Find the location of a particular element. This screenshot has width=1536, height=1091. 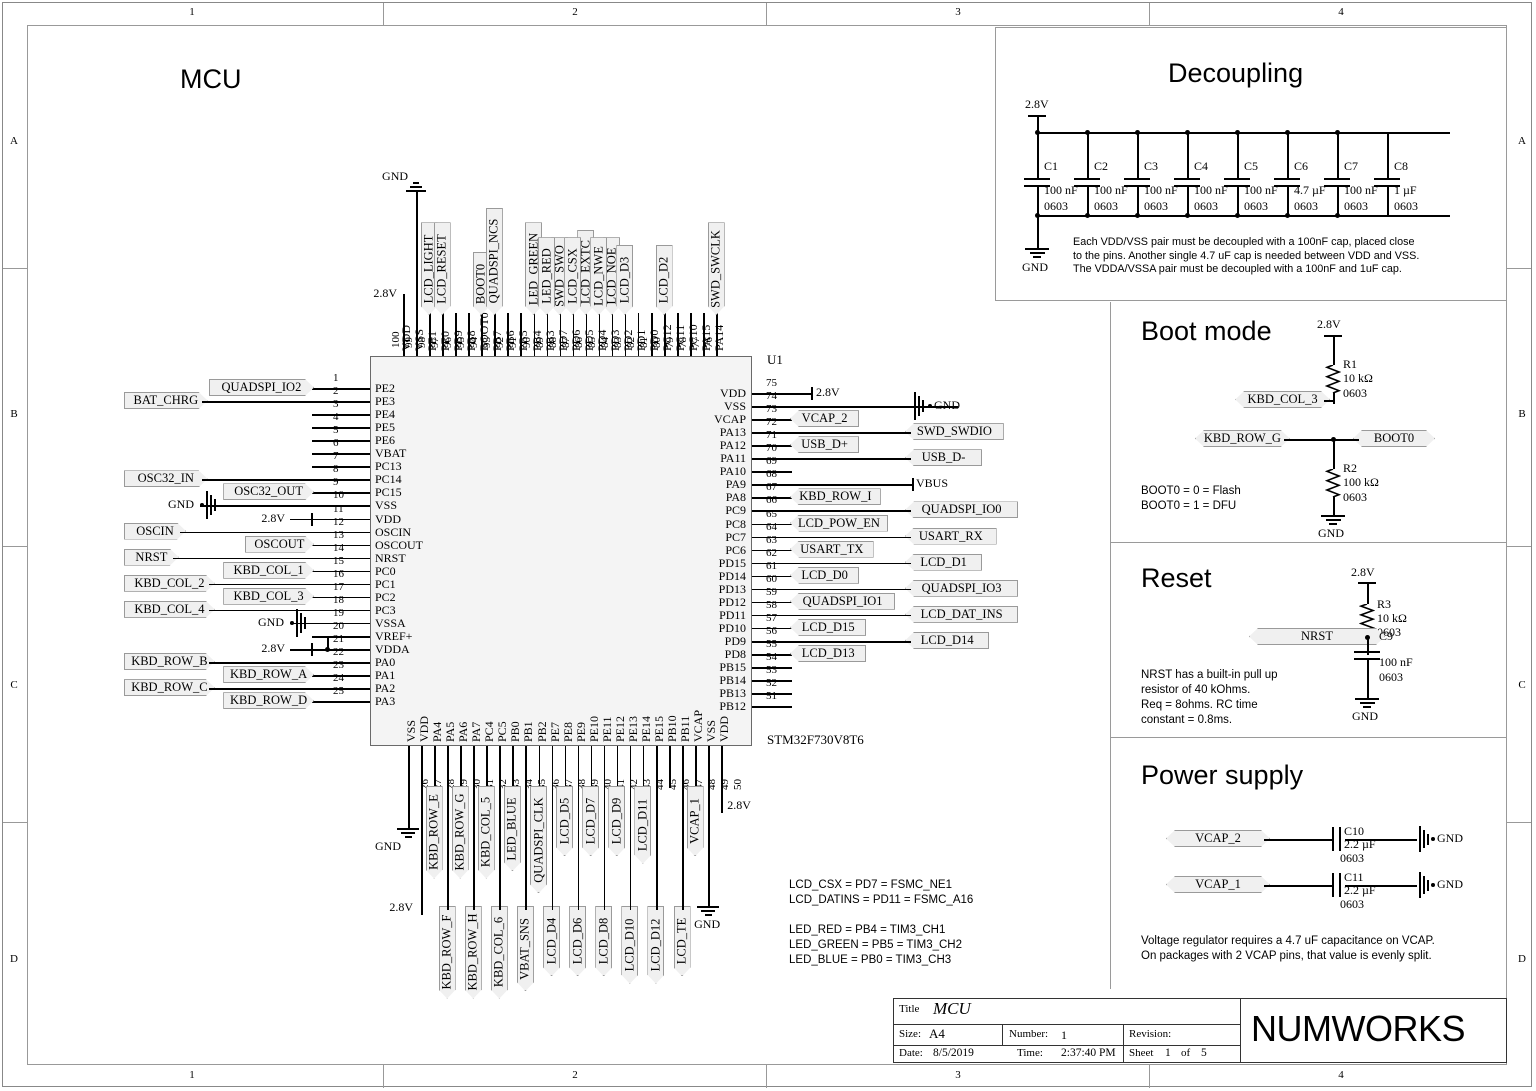

net-flag-LCD_D6: LCD_D6 is located at coordinates (577, 941).